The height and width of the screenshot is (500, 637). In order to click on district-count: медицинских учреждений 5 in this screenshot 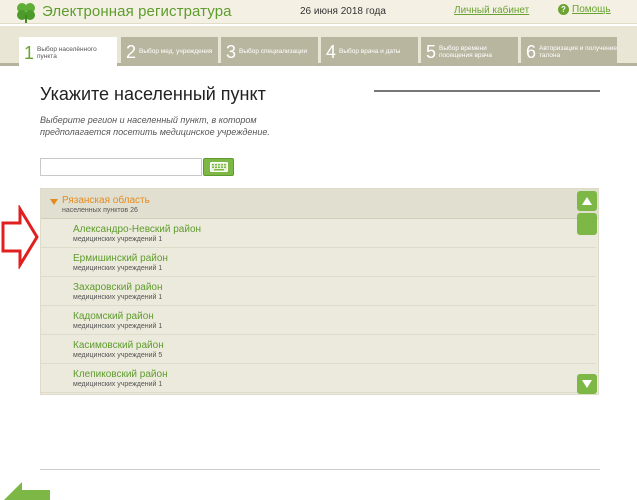, I will do `click(118, 355)`.